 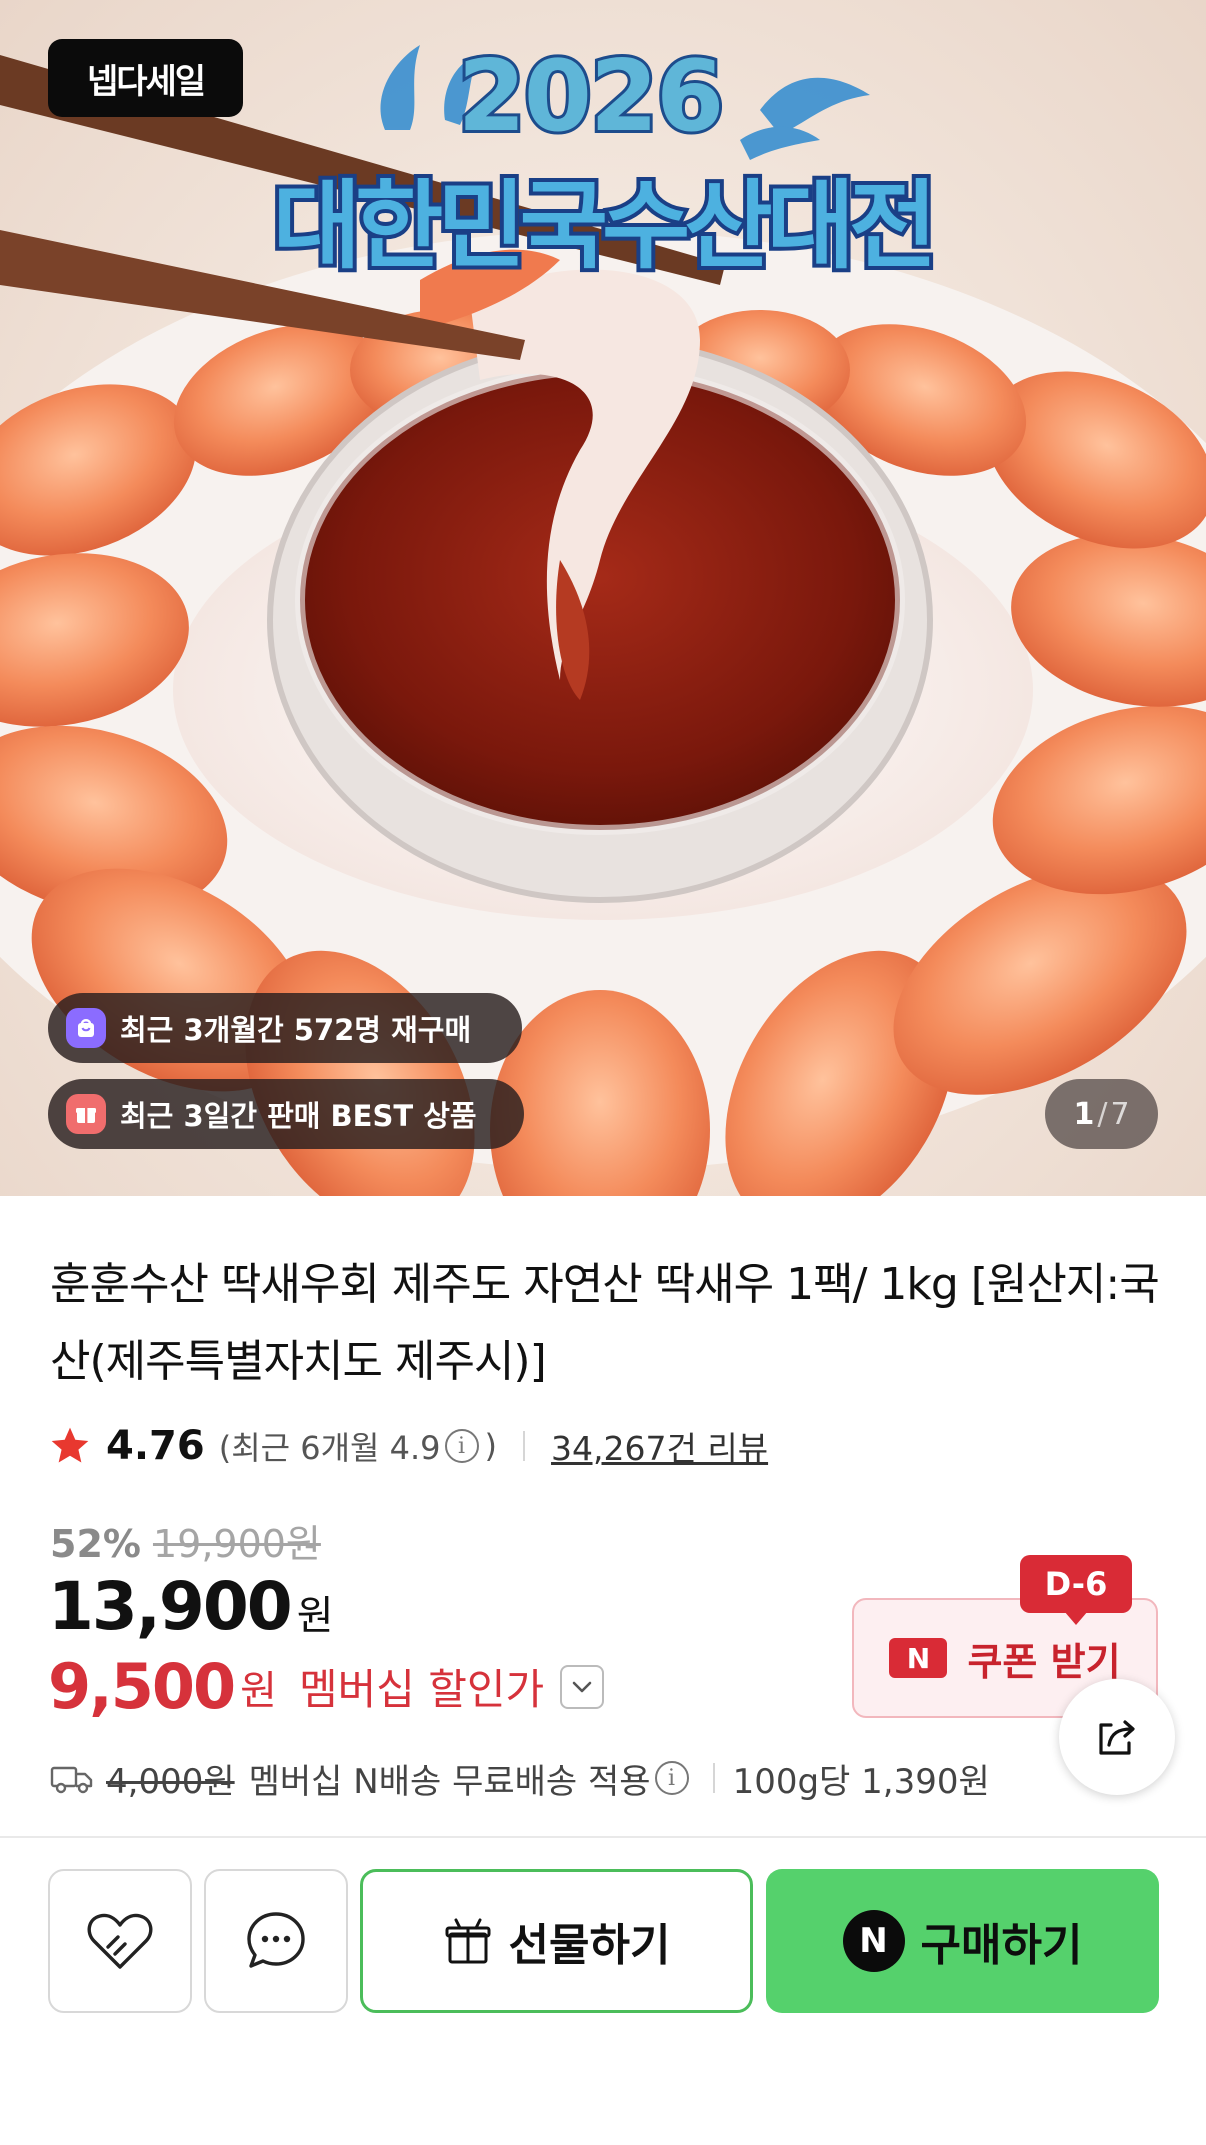 I want to click on best-seller-badge: 최근 3일간 판매 BEST 상품, so click(x=286, y=1114).